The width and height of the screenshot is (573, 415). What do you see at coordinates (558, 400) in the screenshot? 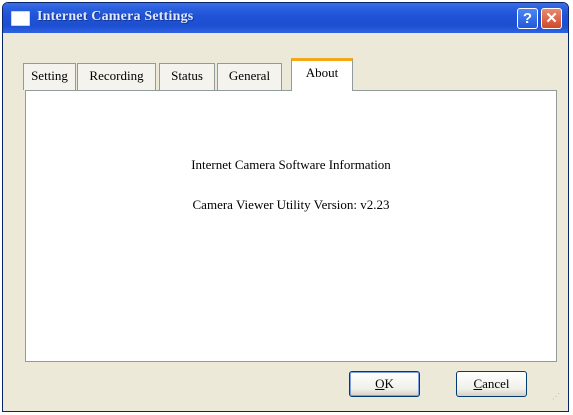
I see `resize-grip-icon: ⋰` at bounding box center [558, 400].